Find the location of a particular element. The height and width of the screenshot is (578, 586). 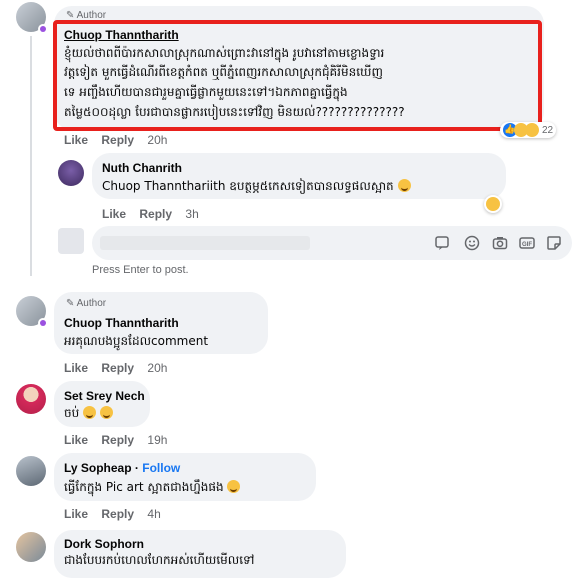

comment-author: Ly Sopheap · Follow is located at coordinates (122, 468).